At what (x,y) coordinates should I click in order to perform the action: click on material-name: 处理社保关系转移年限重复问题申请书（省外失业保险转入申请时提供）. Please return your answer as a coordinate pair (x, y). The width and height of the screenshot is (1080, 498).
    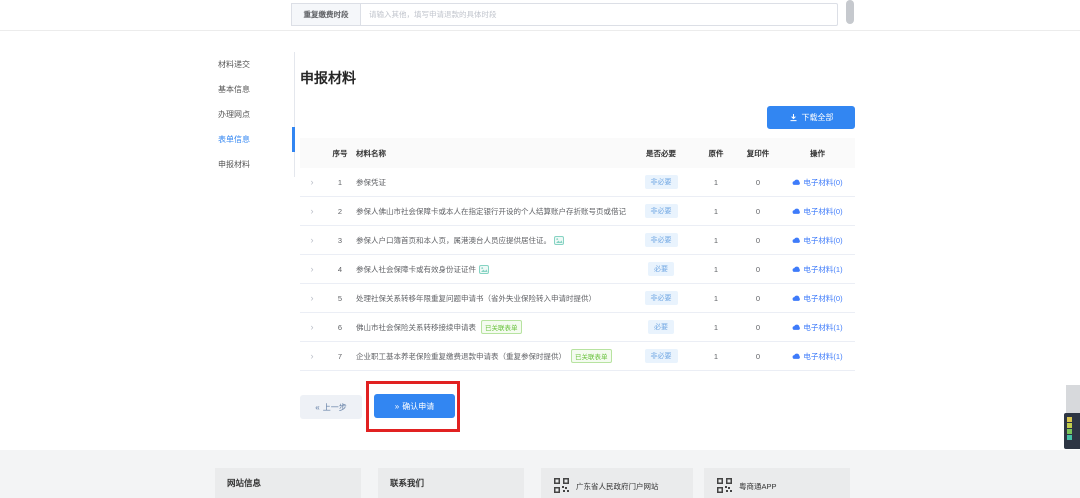
    Looking at the image, I should click on (476, 298).